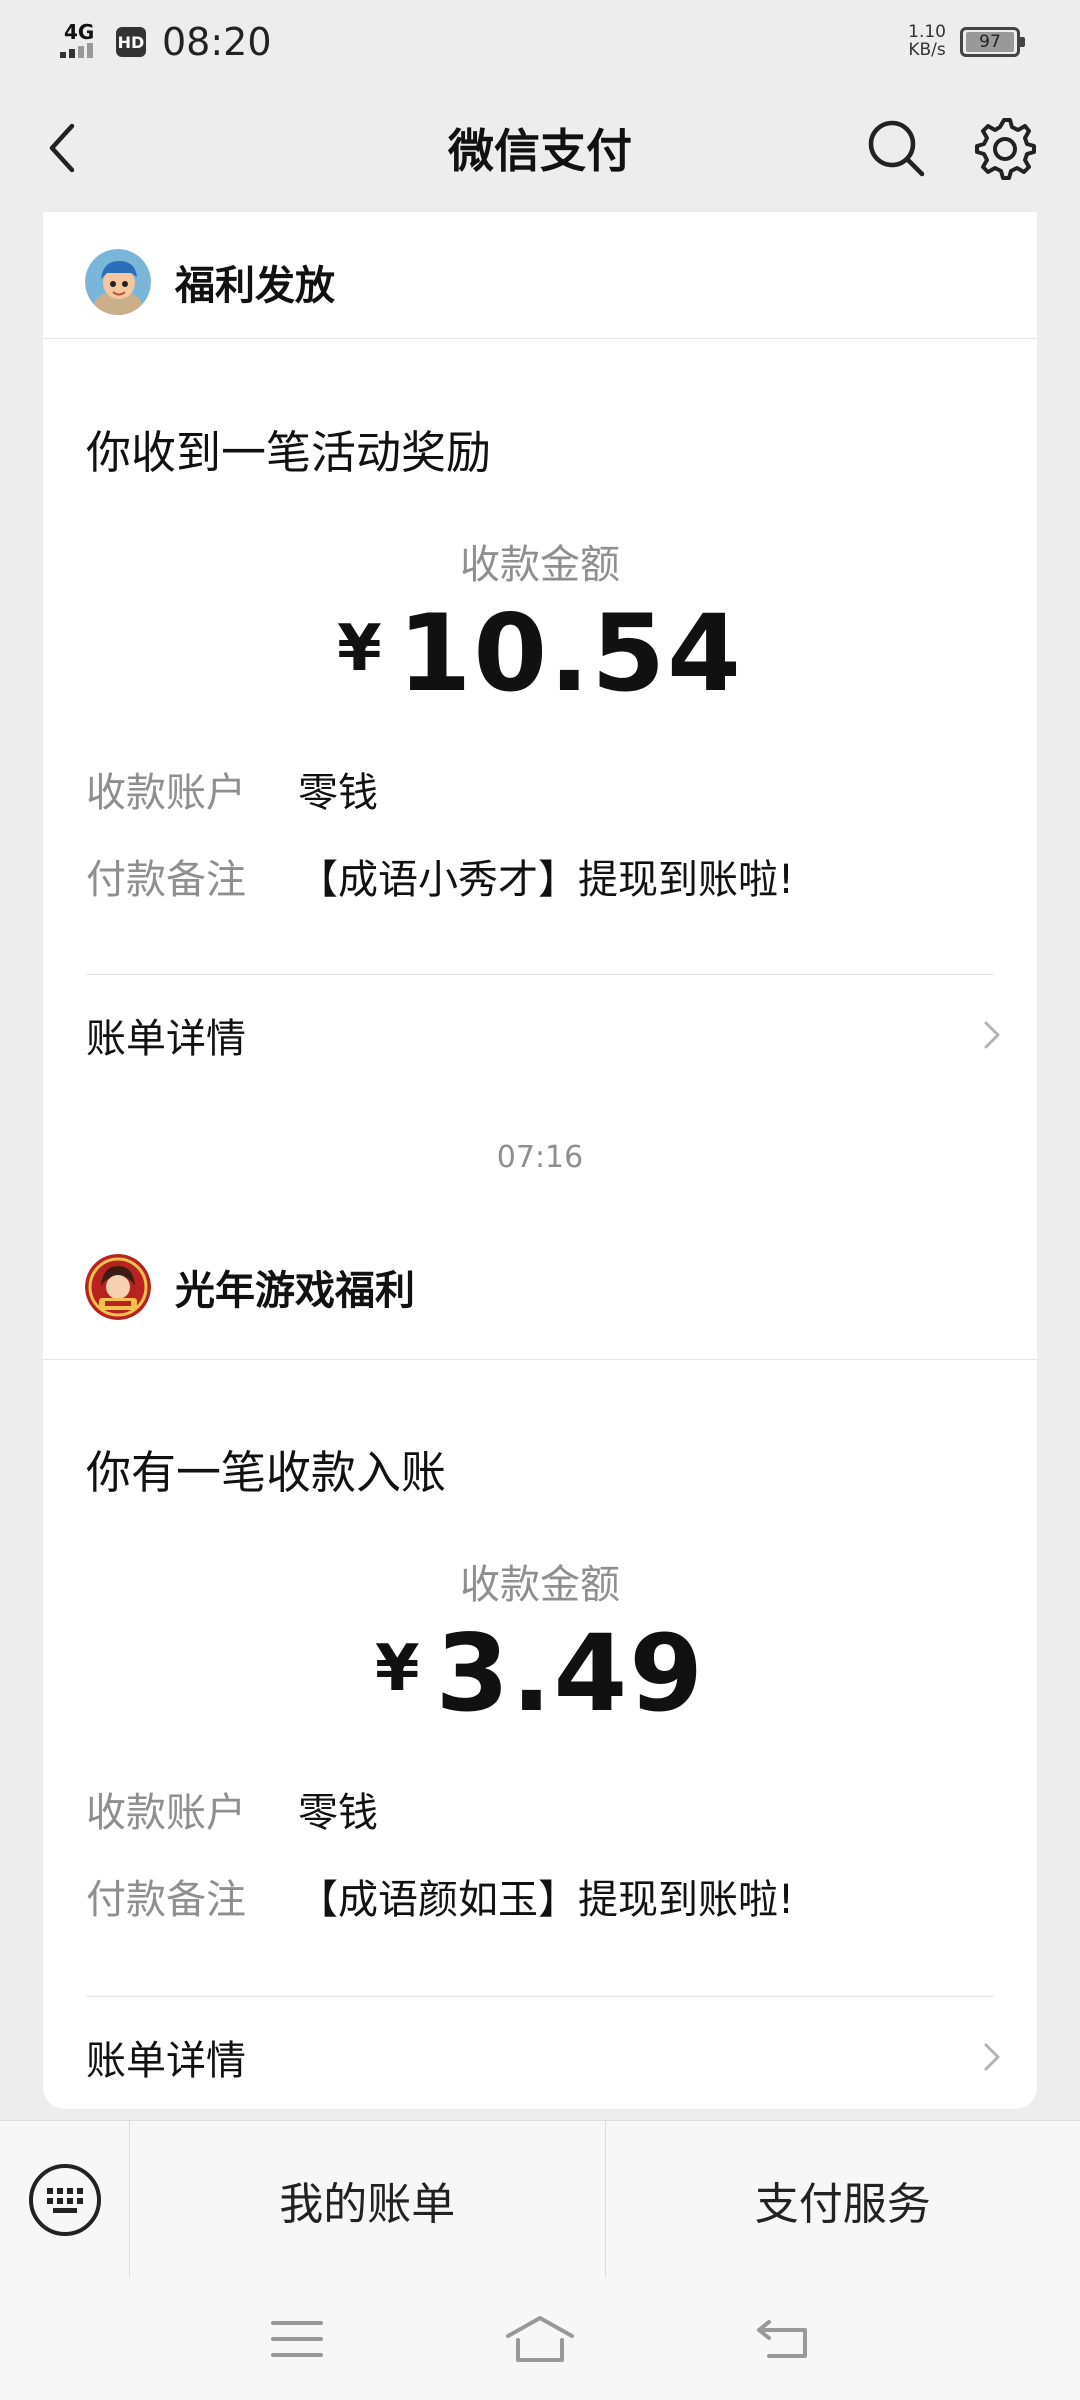 Image resolution: width=1080 pixels, height=2400 pixels. Describe the element at coordinates (540, 148) in the screenshot. I see `navigation-bar: 微信支付` at that location.